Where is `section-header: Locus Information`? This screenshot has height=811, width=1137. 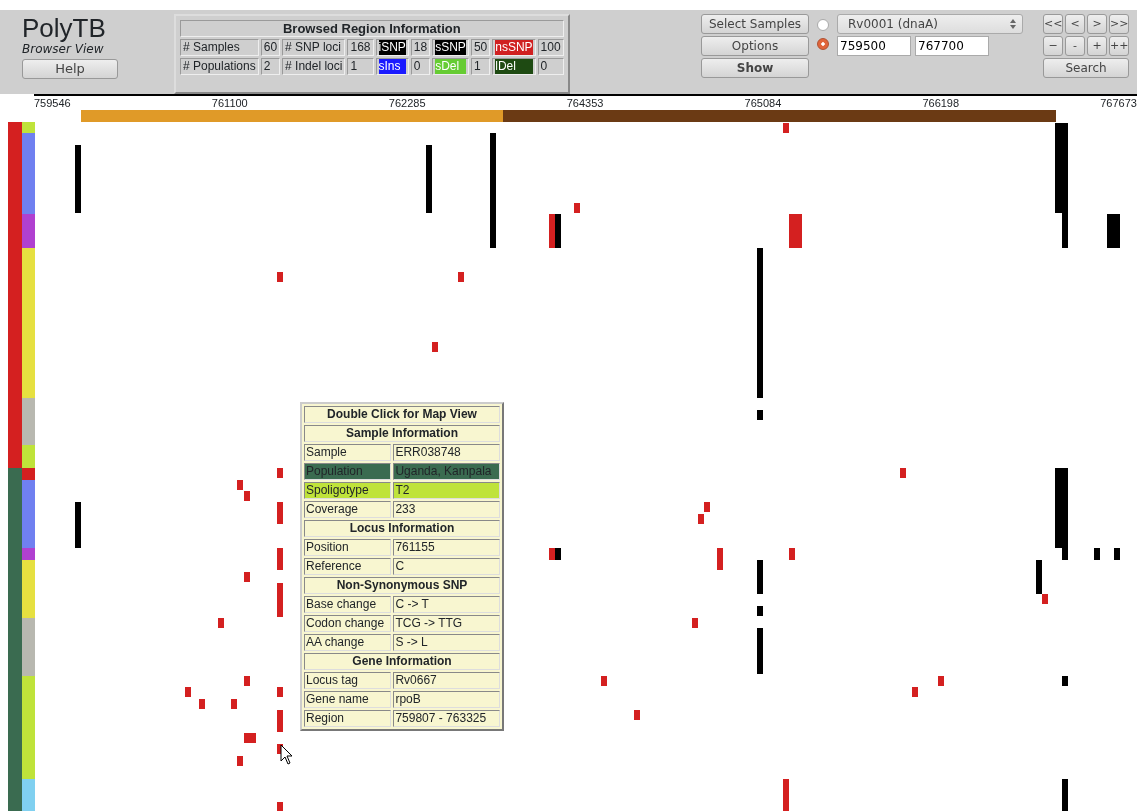 section-header: Locus Information is located at coordinates (402, 528).